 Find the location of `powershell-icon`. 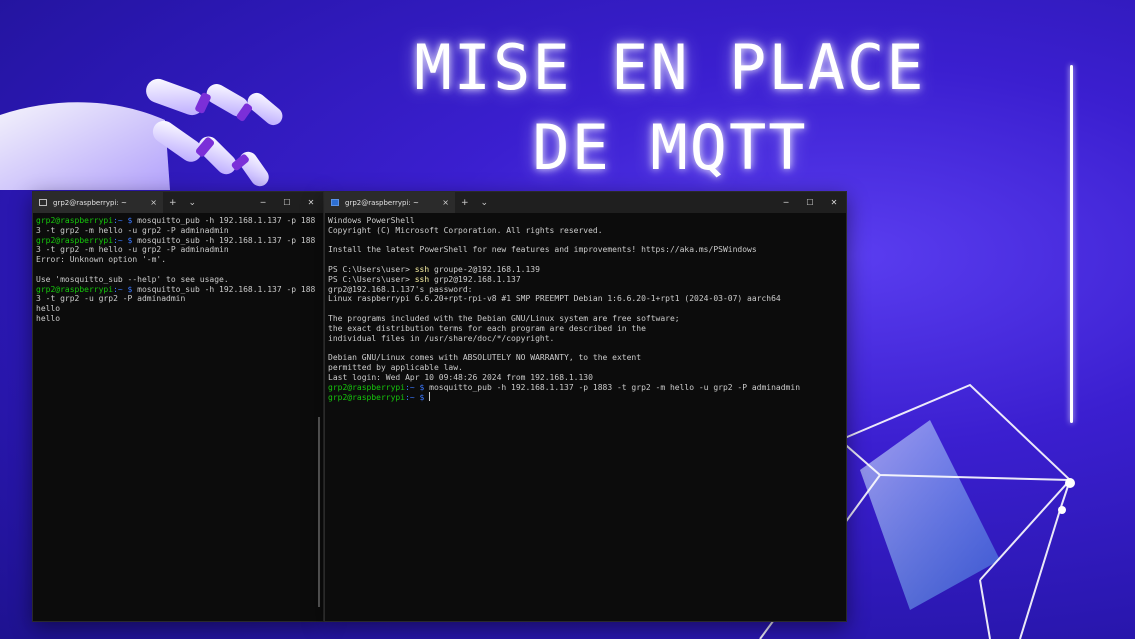

powershell-icon is located at coordinates (335, 202).